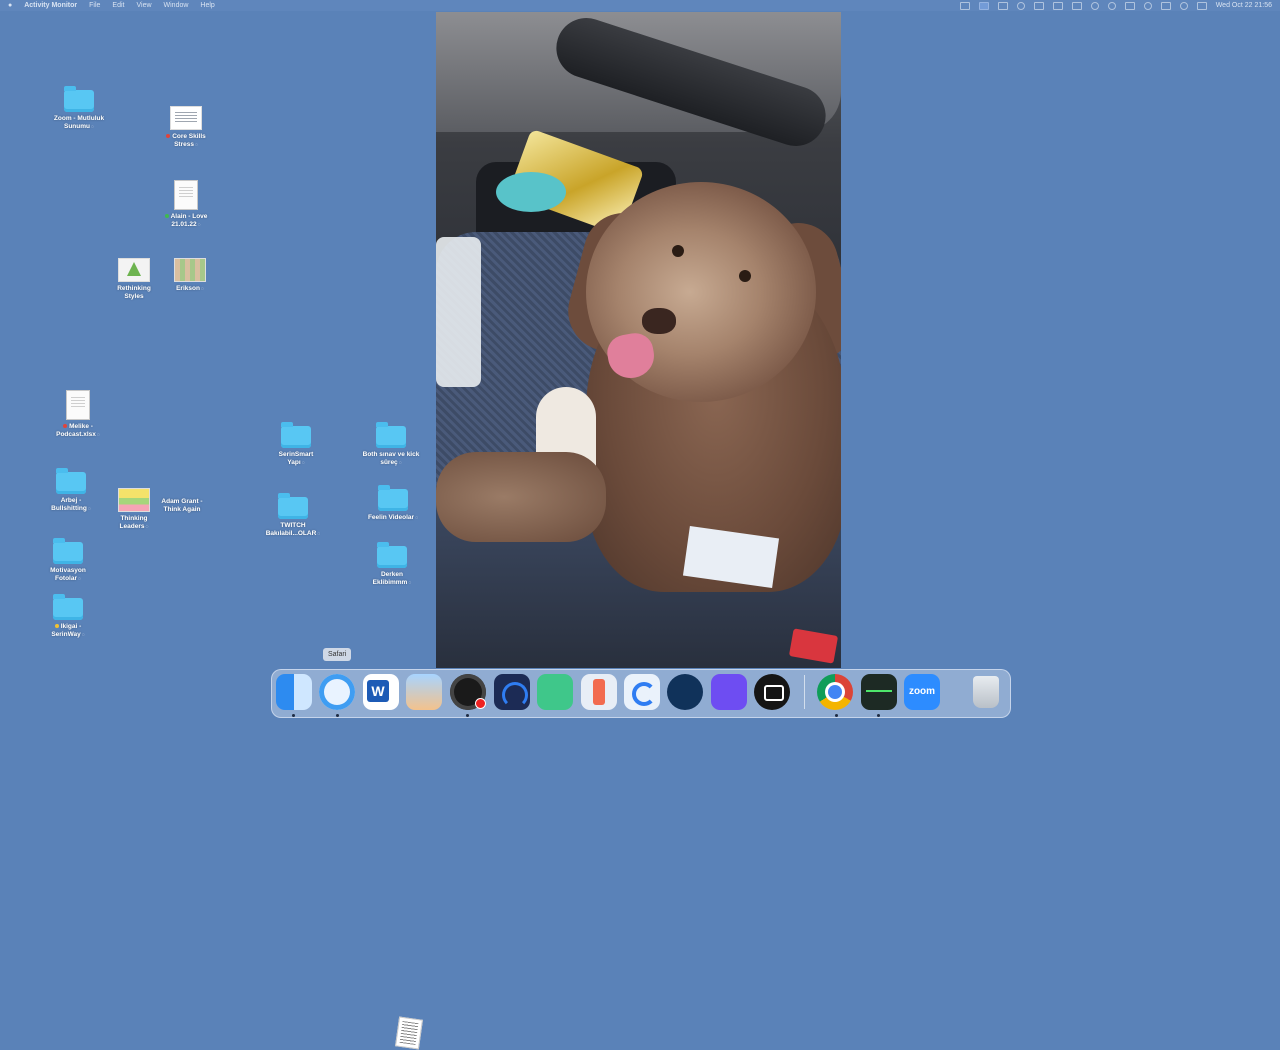 The height and width of the screenshot is (1050, 1280). Describe the element at coordinates (922, 692) in the screenshot. I see `zoom-icon: zoom` at that location.